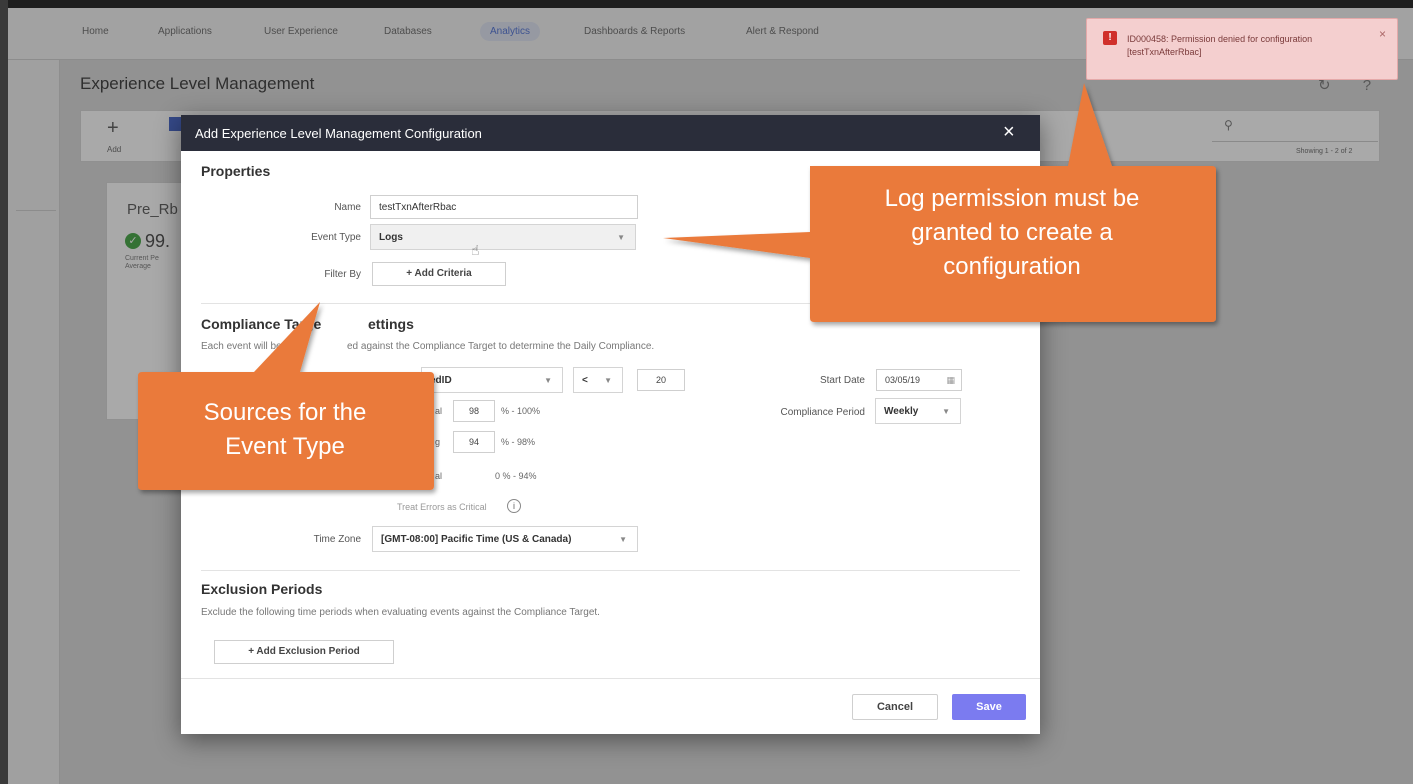 The image size is (1413, 784). I want to click on time-zone-select: [GMT-08:00] Pacific Time (US & Canada) ▼, so click(505, 539).